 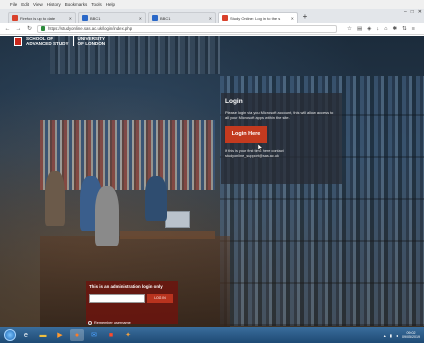 What do you see at coordinates (420, 12) in the screenshot?
I see `close-window-icon: ✕` at bounding box center [420, 12].